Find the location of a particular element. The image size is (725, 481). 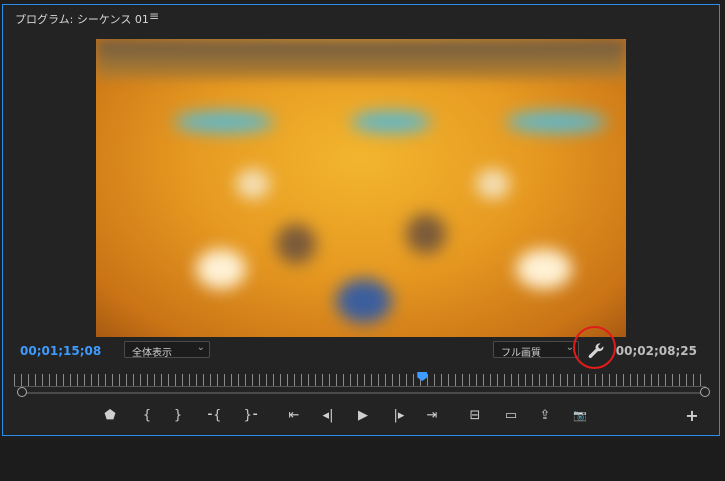

play-button: ▶ is located at coordinates (363, 416).